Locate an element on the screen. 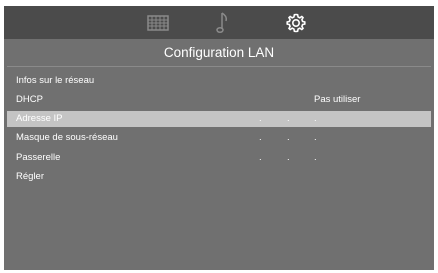 The width and height of the screenshot is (438, 273). menu-item-label: Masque de sous-réseau is located at coordinates (67, 137).